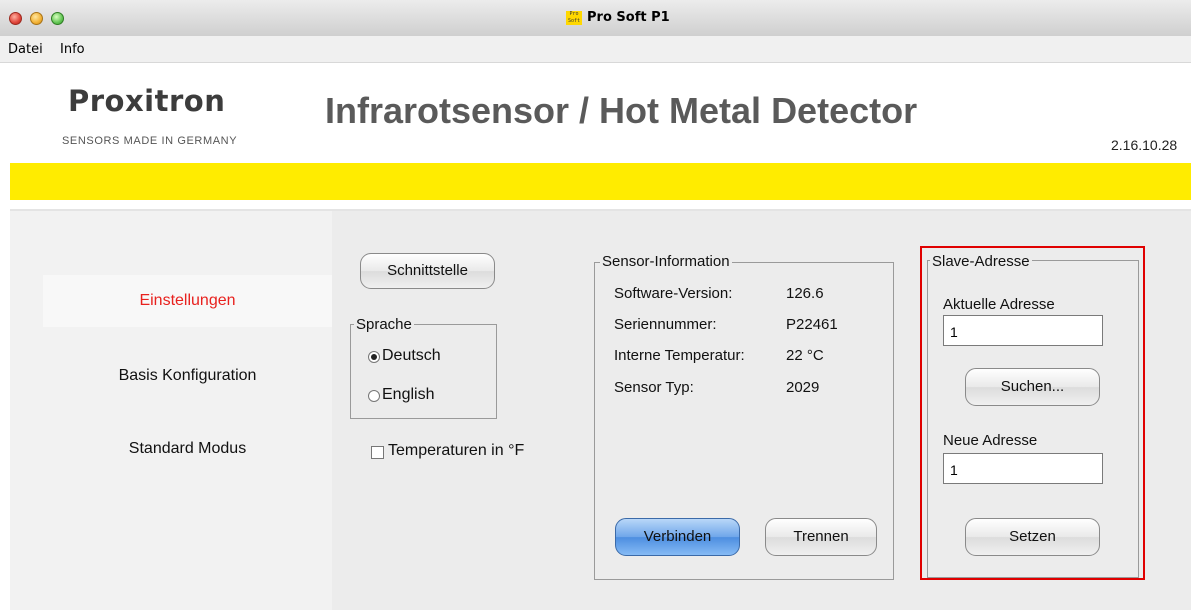 The width and height of the screenshot is (1191, 610). Describe the element at coordinates (666, 261) in the screenshot. I see `sensor-info-legend: Sensor-Information` at that location.